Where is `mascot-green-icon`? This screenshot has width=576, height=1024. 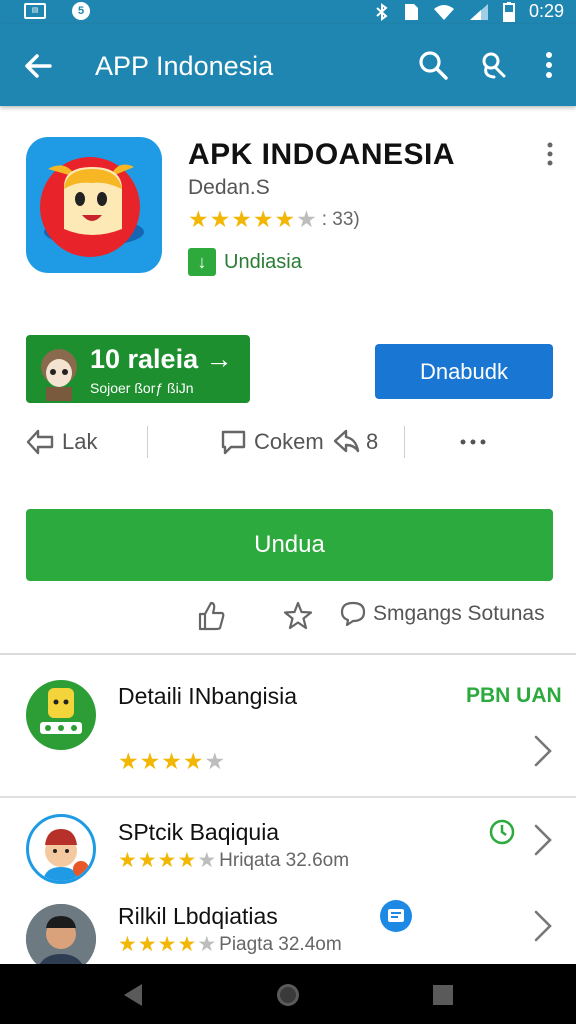
mascot-green-icon is located at coordinates (61, 711).